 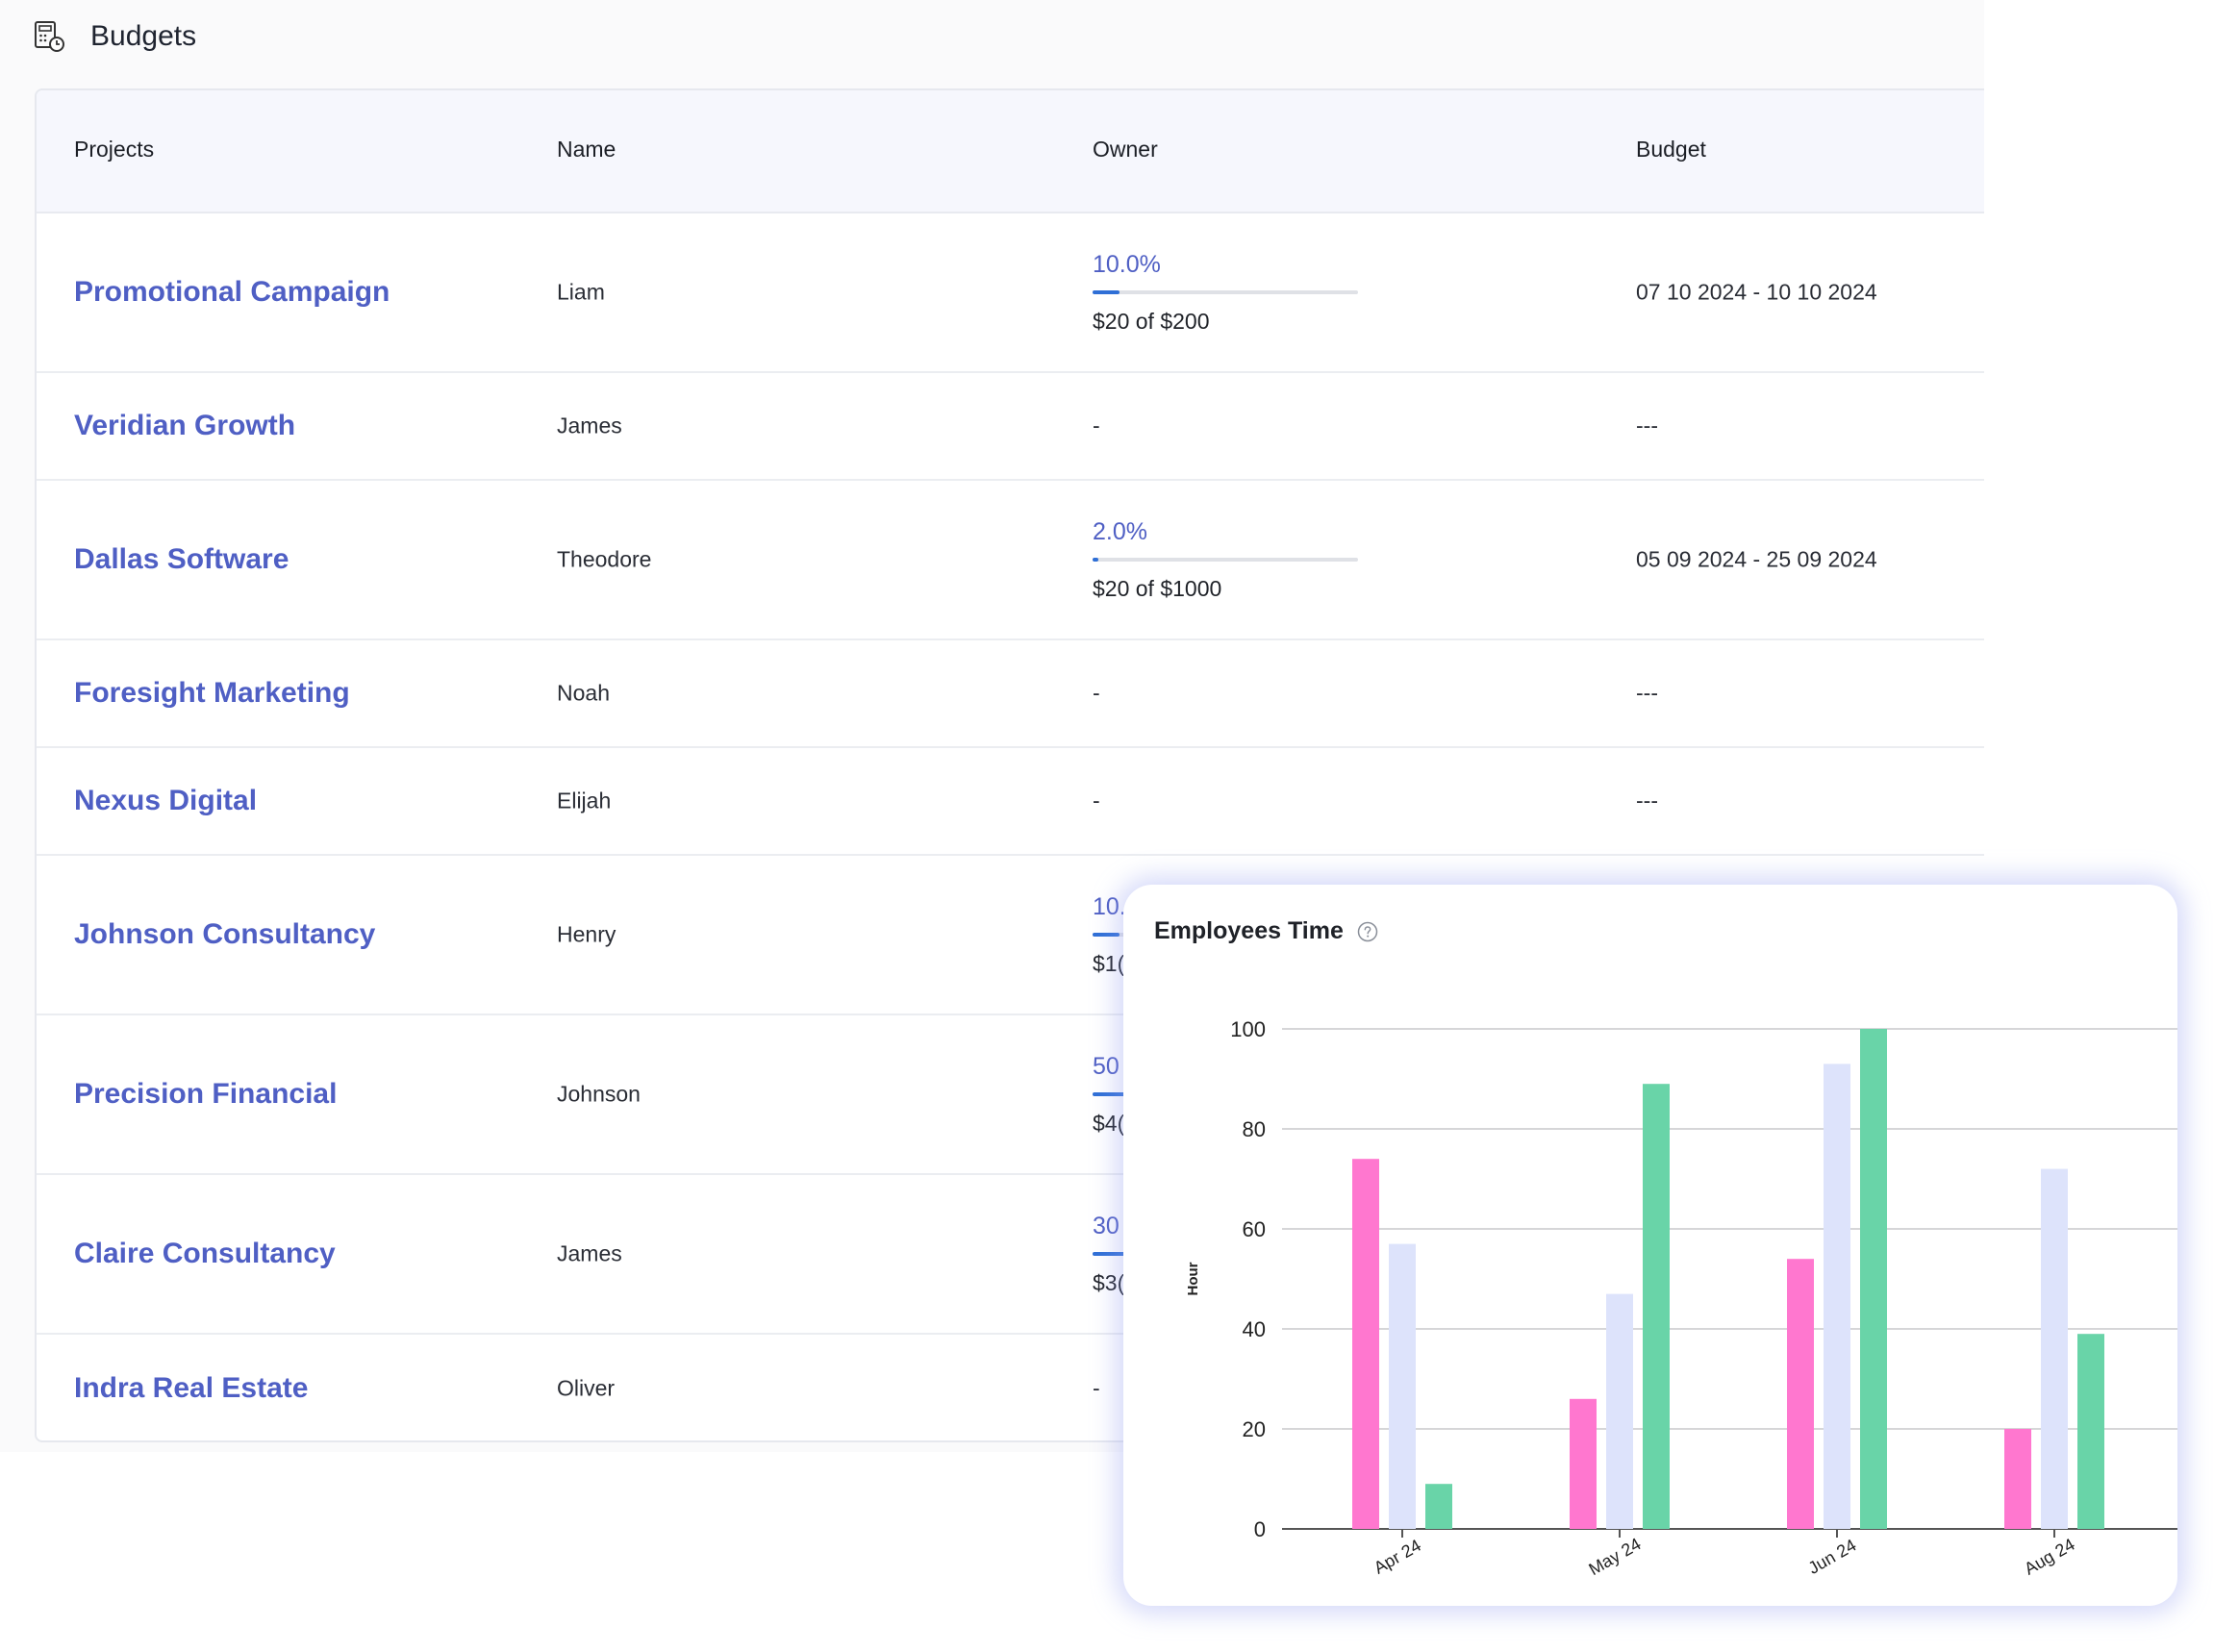 What do you see at coordinates (1157, 588) in the screenshot?
I see `budget-amount: $20 of $1000` at bounding box center [1157, 588].